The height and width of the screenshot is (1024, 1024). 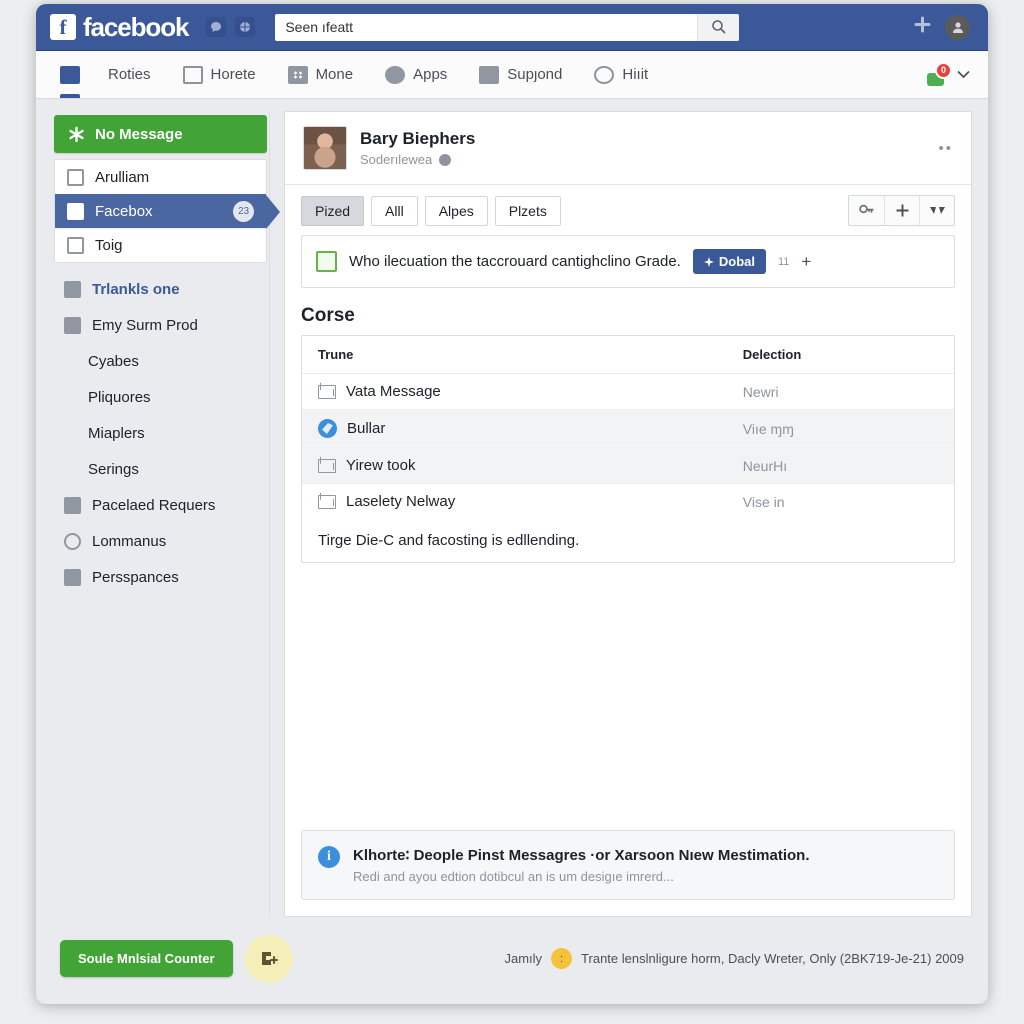 What do you see at coordinates (160, 361) in the screenshot?
I see `sidebar-item-cyabes: Cyabes` at bounding box center [160, 361].